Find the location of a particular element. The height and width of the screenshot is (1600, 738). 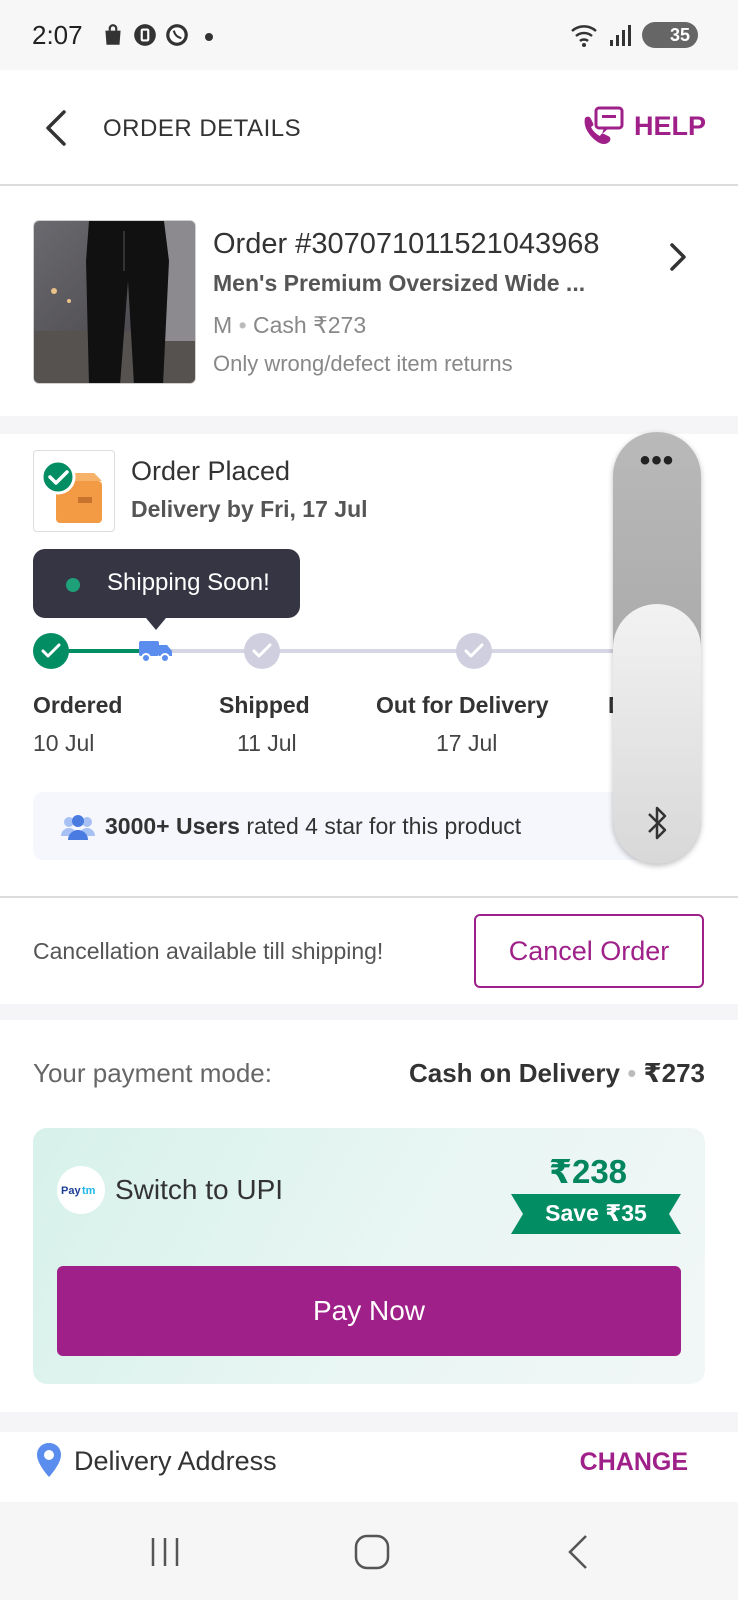

step-node-out-for-delivery is located at coordinates (474, 651).